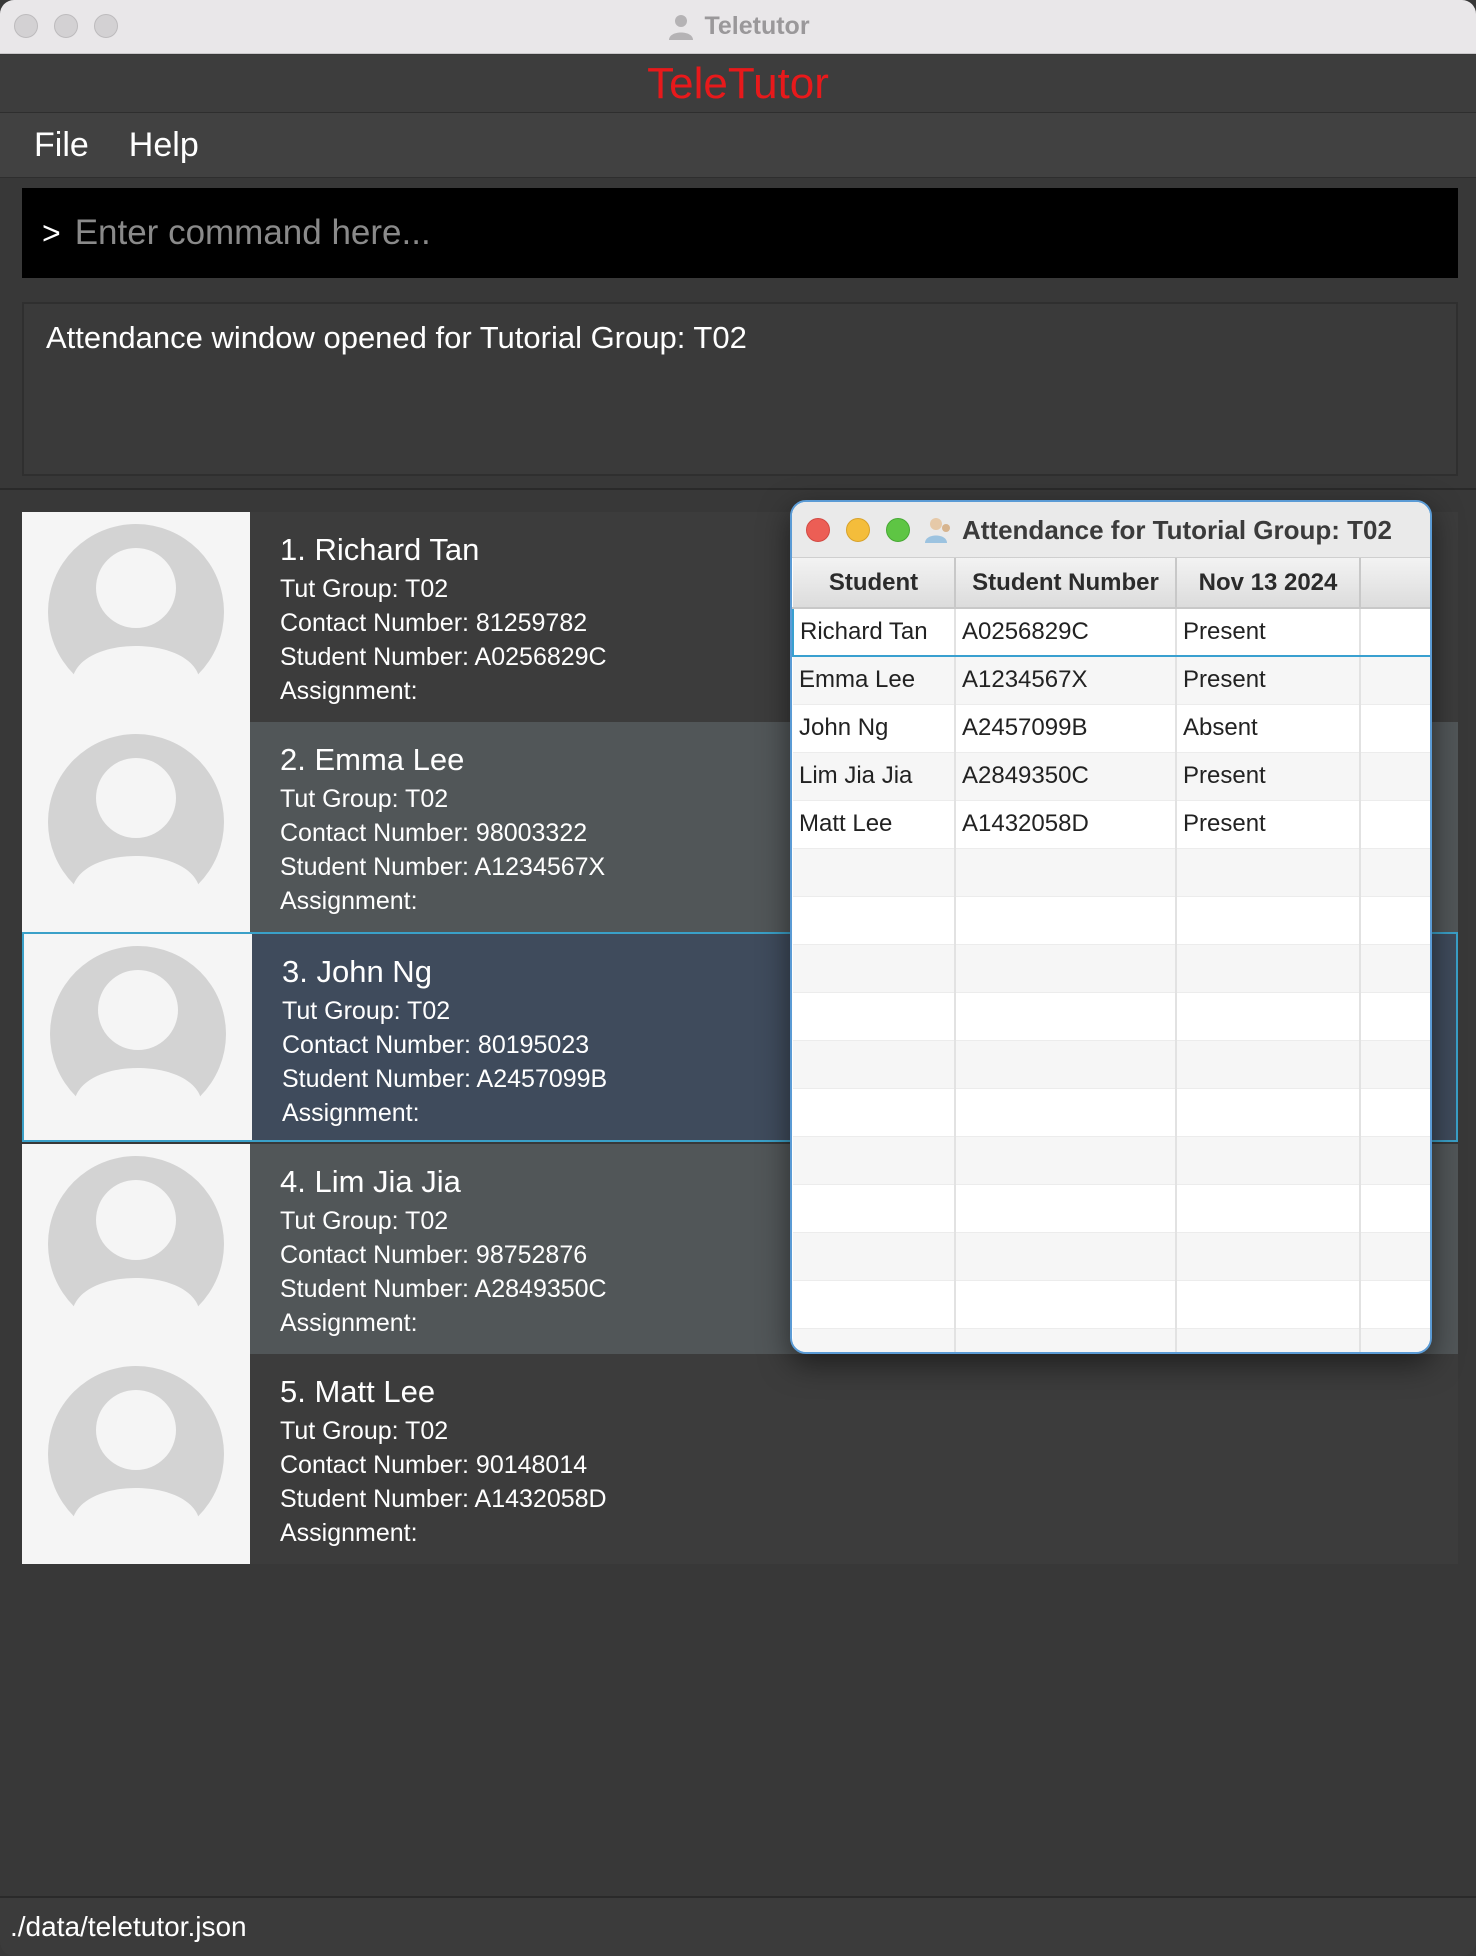  What do you see at coordinates (164, 145) in the screenshot?
I see `menu-help: Help` at bounding box center [164, 145].